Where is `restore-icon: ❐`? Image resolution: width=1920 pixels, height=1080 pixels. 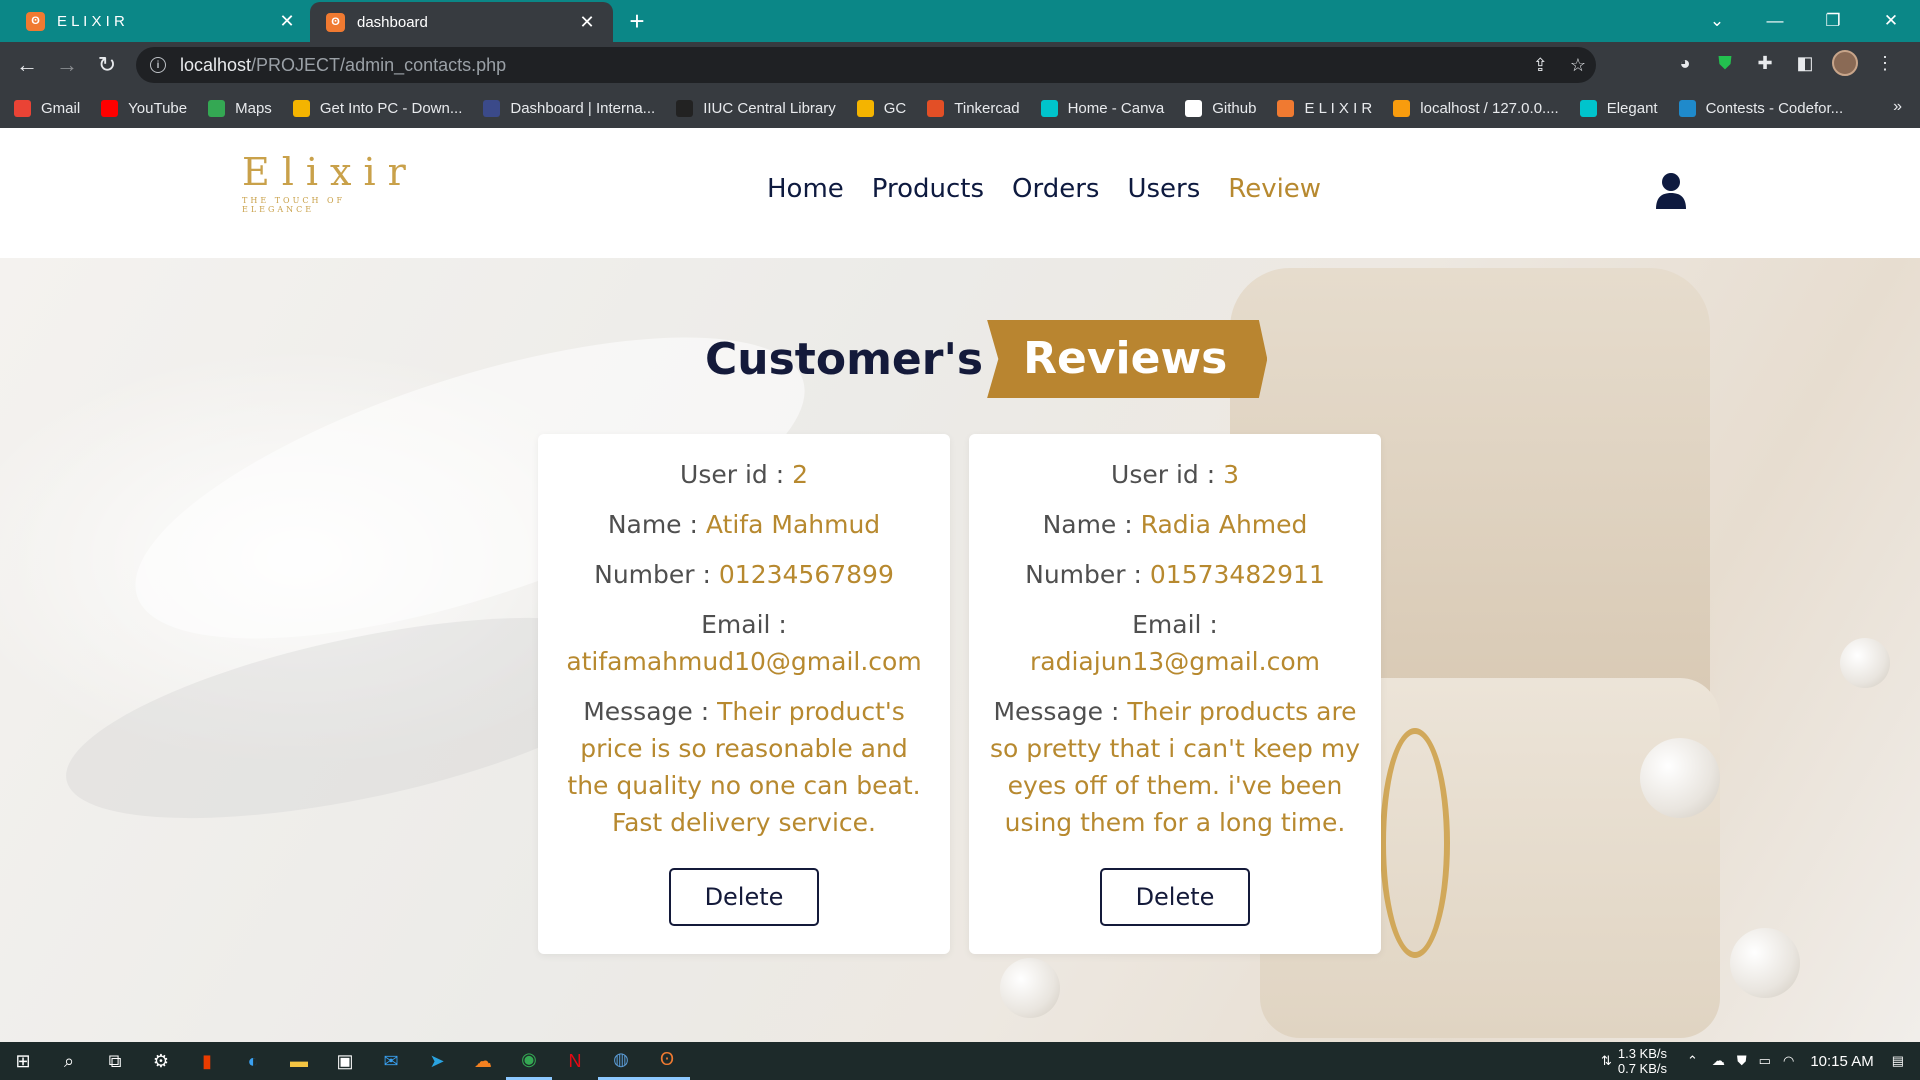 restore-icon: ❐ is located at coordinates (1833, 21).